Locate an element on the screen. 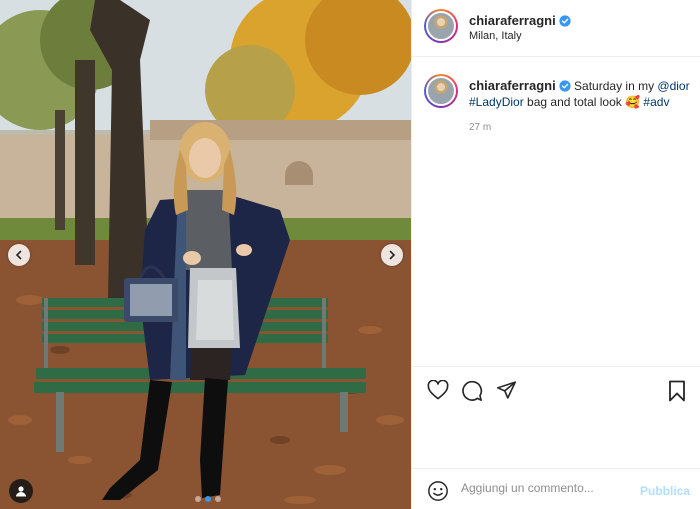 The height and width of the screenshot is (509, 700). carousel-dot-active is located at coordinates (208, 499).